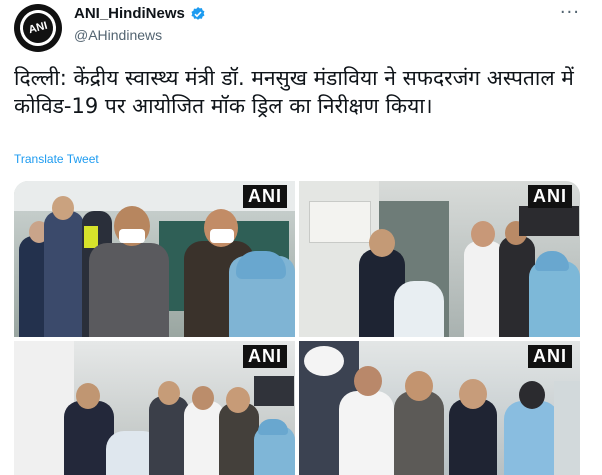  I want to click on display-name: ANI_HindiNews, so click(129, 13).